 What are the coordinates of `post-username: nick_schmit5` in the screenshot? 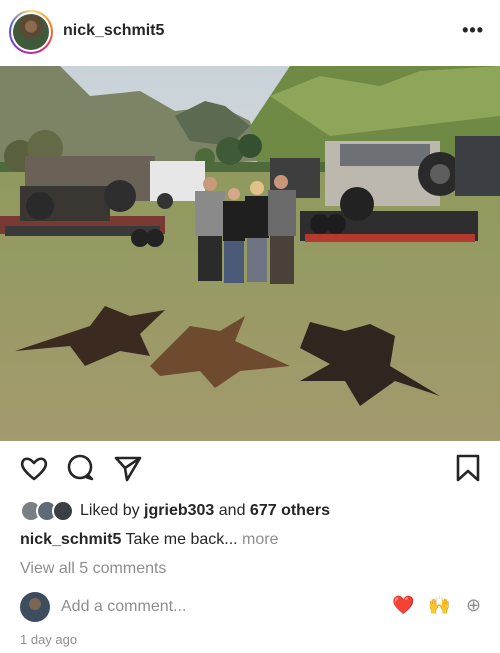 It's located at (113, 31).